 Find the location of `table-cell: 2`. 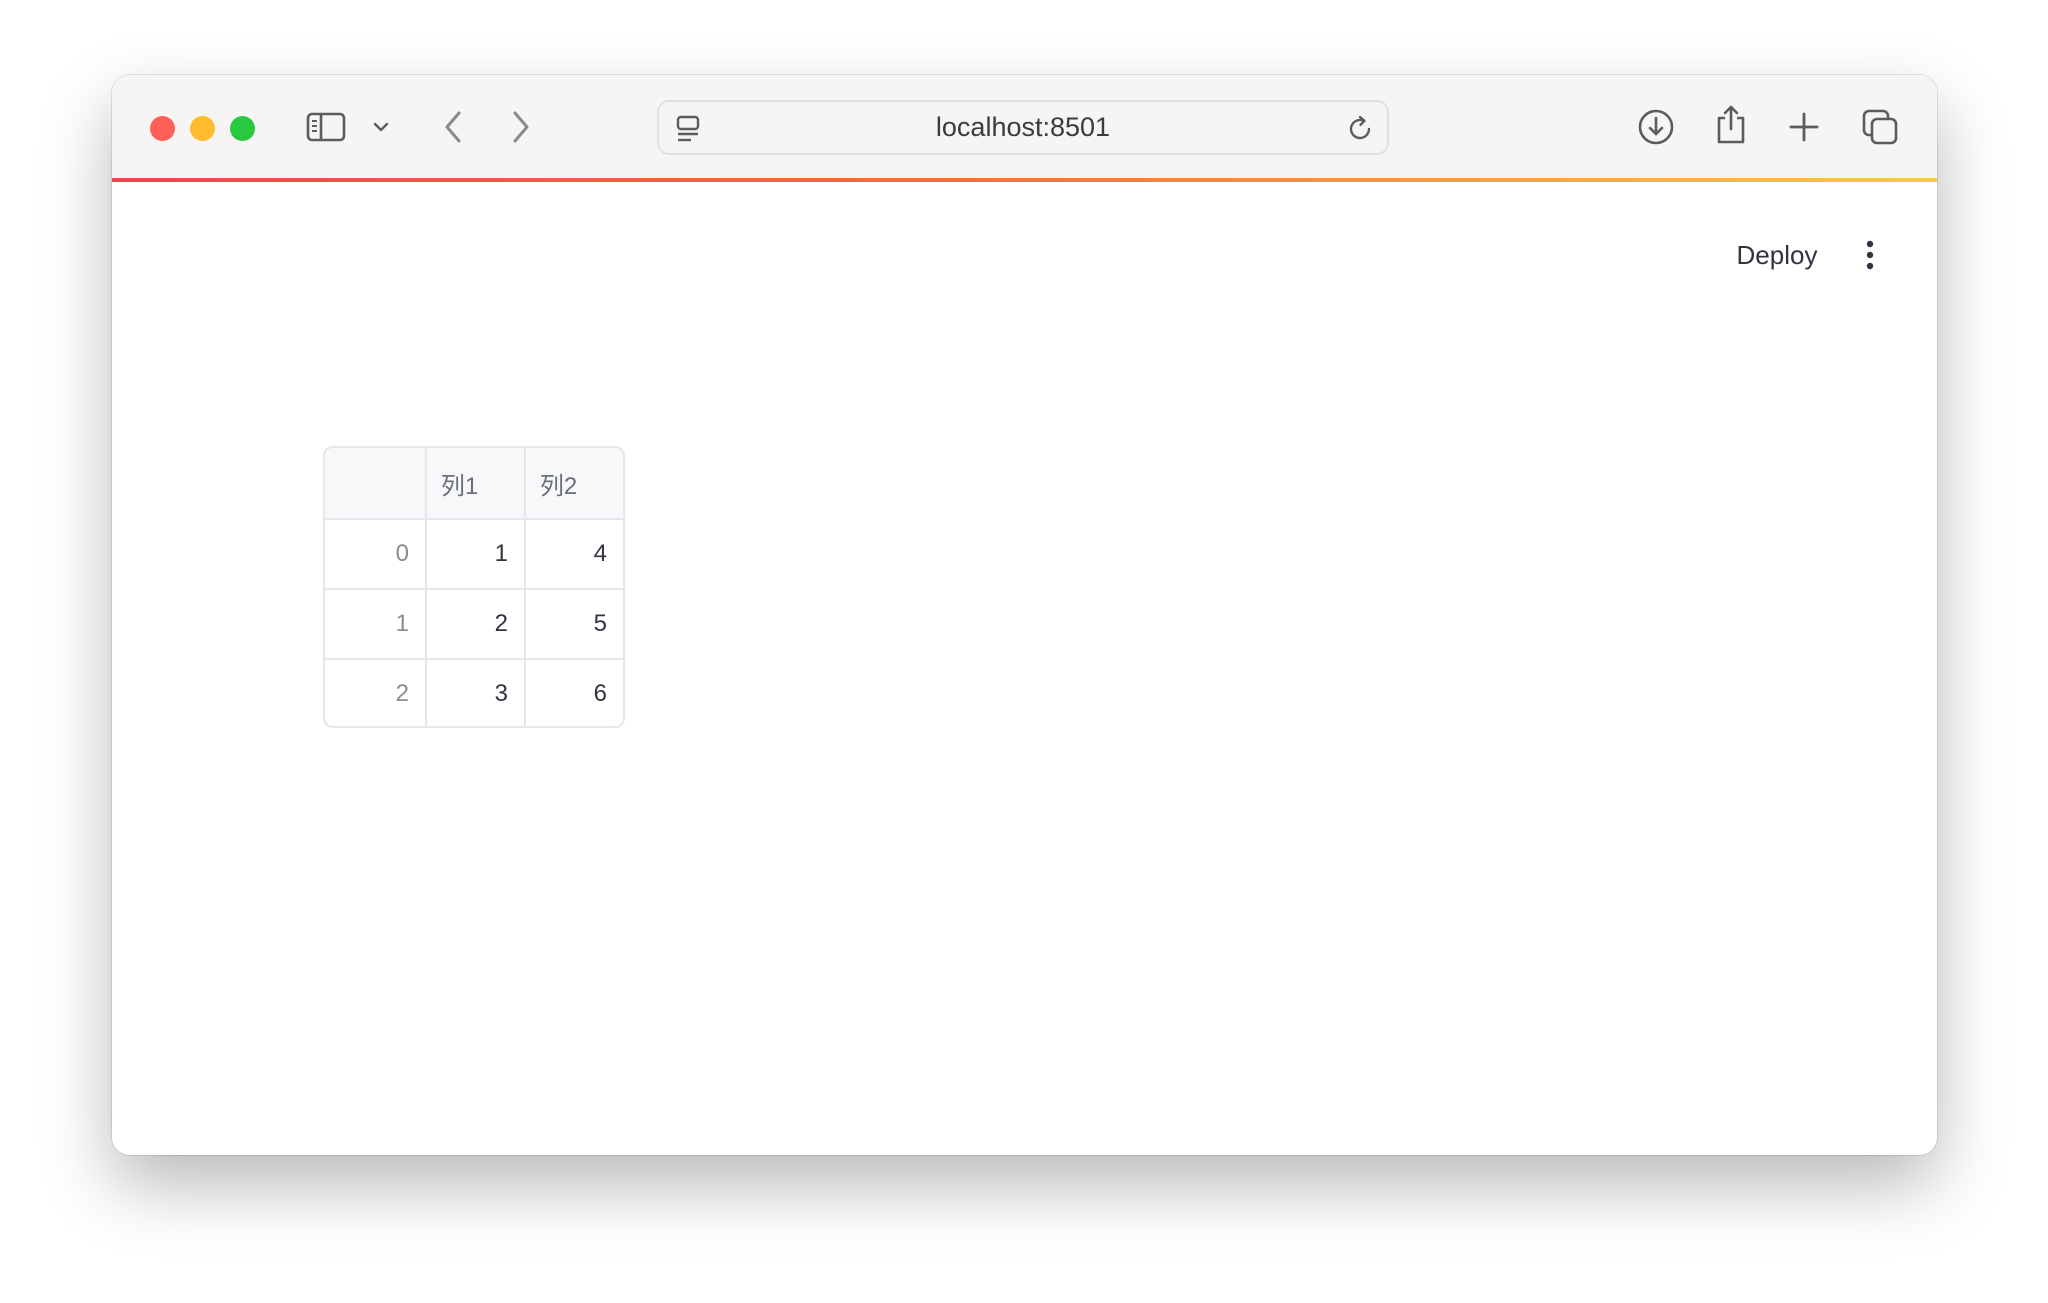

table-cell: 2 is located at coordinates (474, 624).